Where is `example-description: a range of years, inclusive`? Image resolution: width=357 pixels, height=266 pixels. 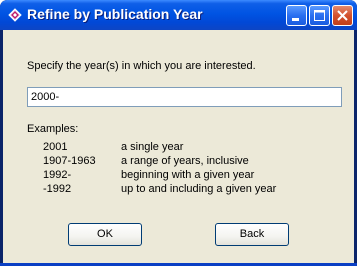
example-description: a range of years, inclusive is located at coordinates (185, 161).